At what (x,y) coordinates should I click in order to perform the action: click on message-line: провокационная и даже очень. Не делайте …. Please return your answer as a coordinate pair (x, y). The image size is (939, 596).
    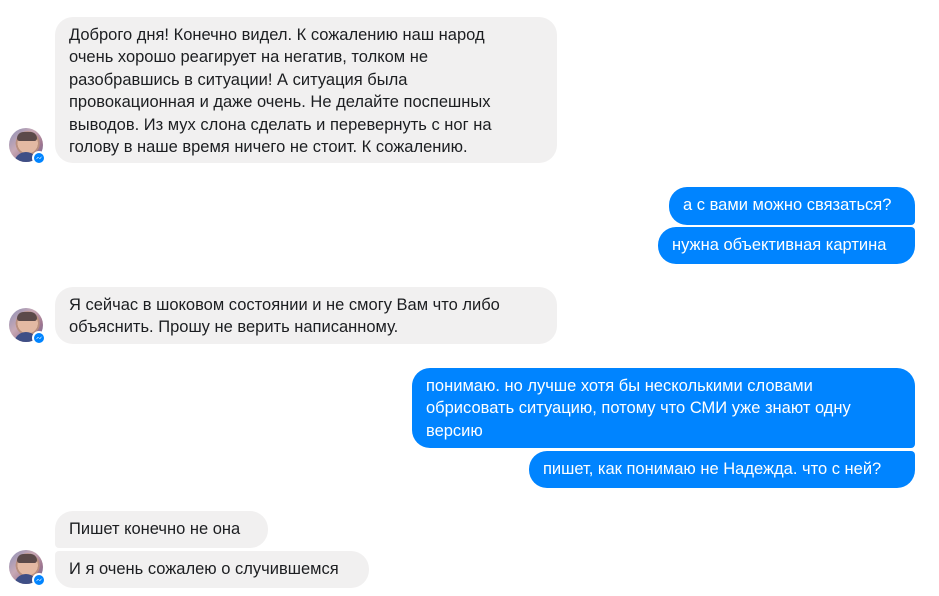
    Looking at the image, I should click on (280, 102).